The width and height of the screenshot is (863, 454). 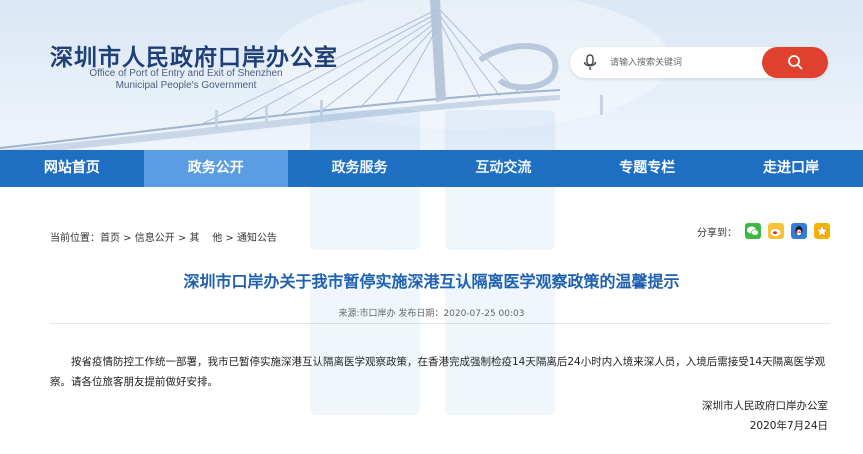 I want to click on nav-item-interaction: 互动交流, so click(x=503, y=168).